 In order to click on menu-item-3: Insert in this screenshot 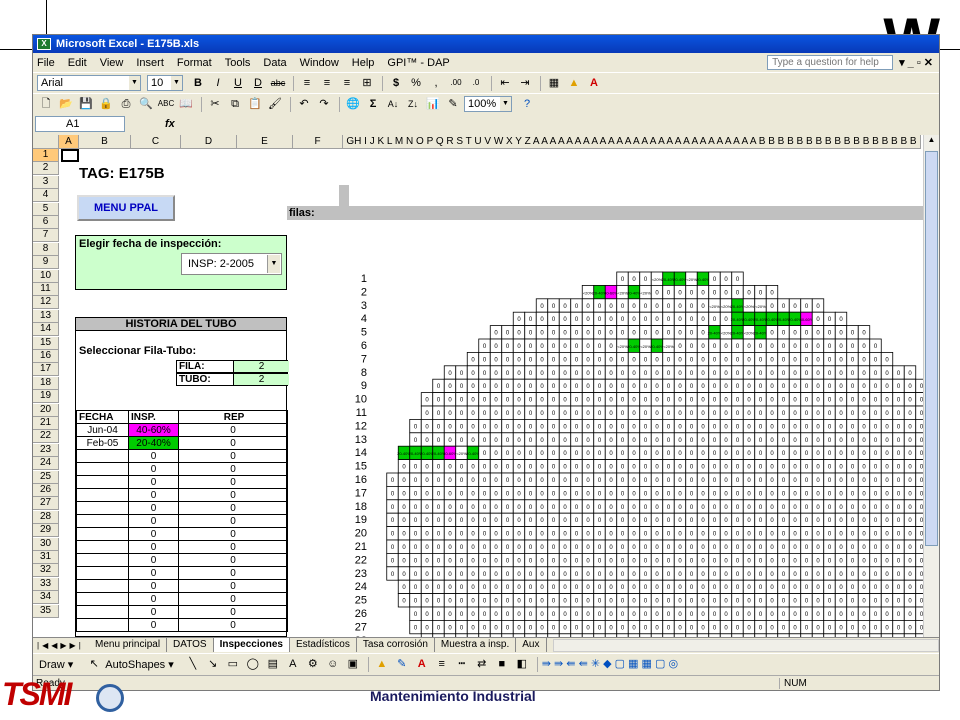, I will do `click(150, 63)`.